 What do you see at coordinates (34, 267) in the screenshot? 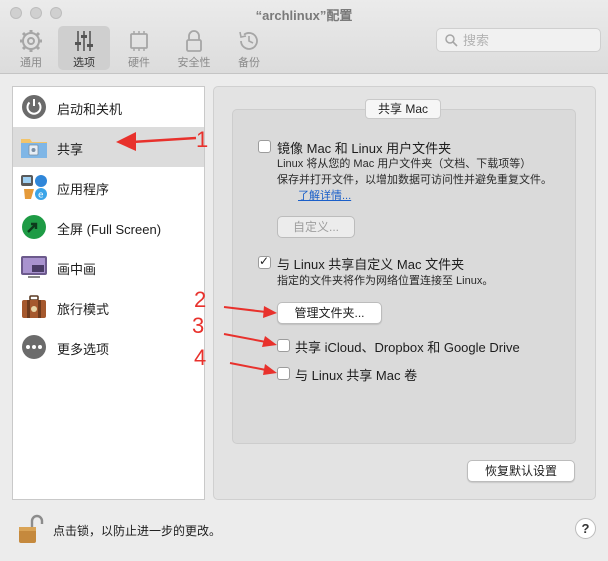
I see `picture-in-picture-icon` at bounding box center [34, 267].